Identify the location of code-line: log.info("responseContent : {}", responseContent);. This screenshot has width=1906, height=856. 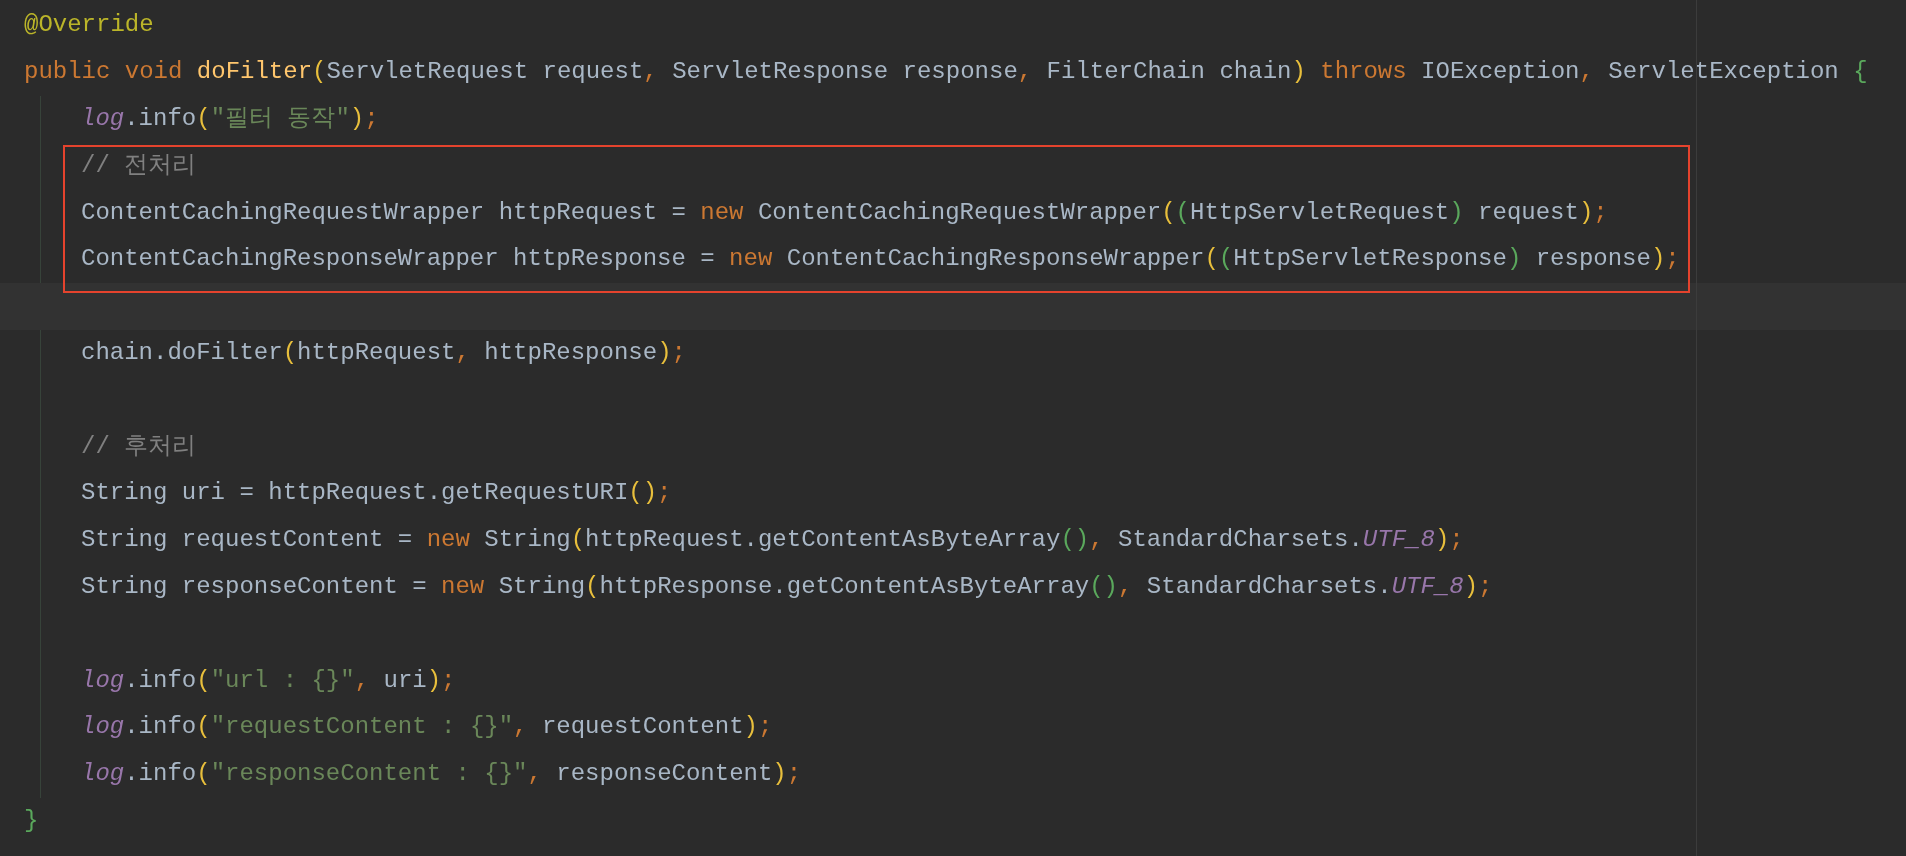
(441, 774).